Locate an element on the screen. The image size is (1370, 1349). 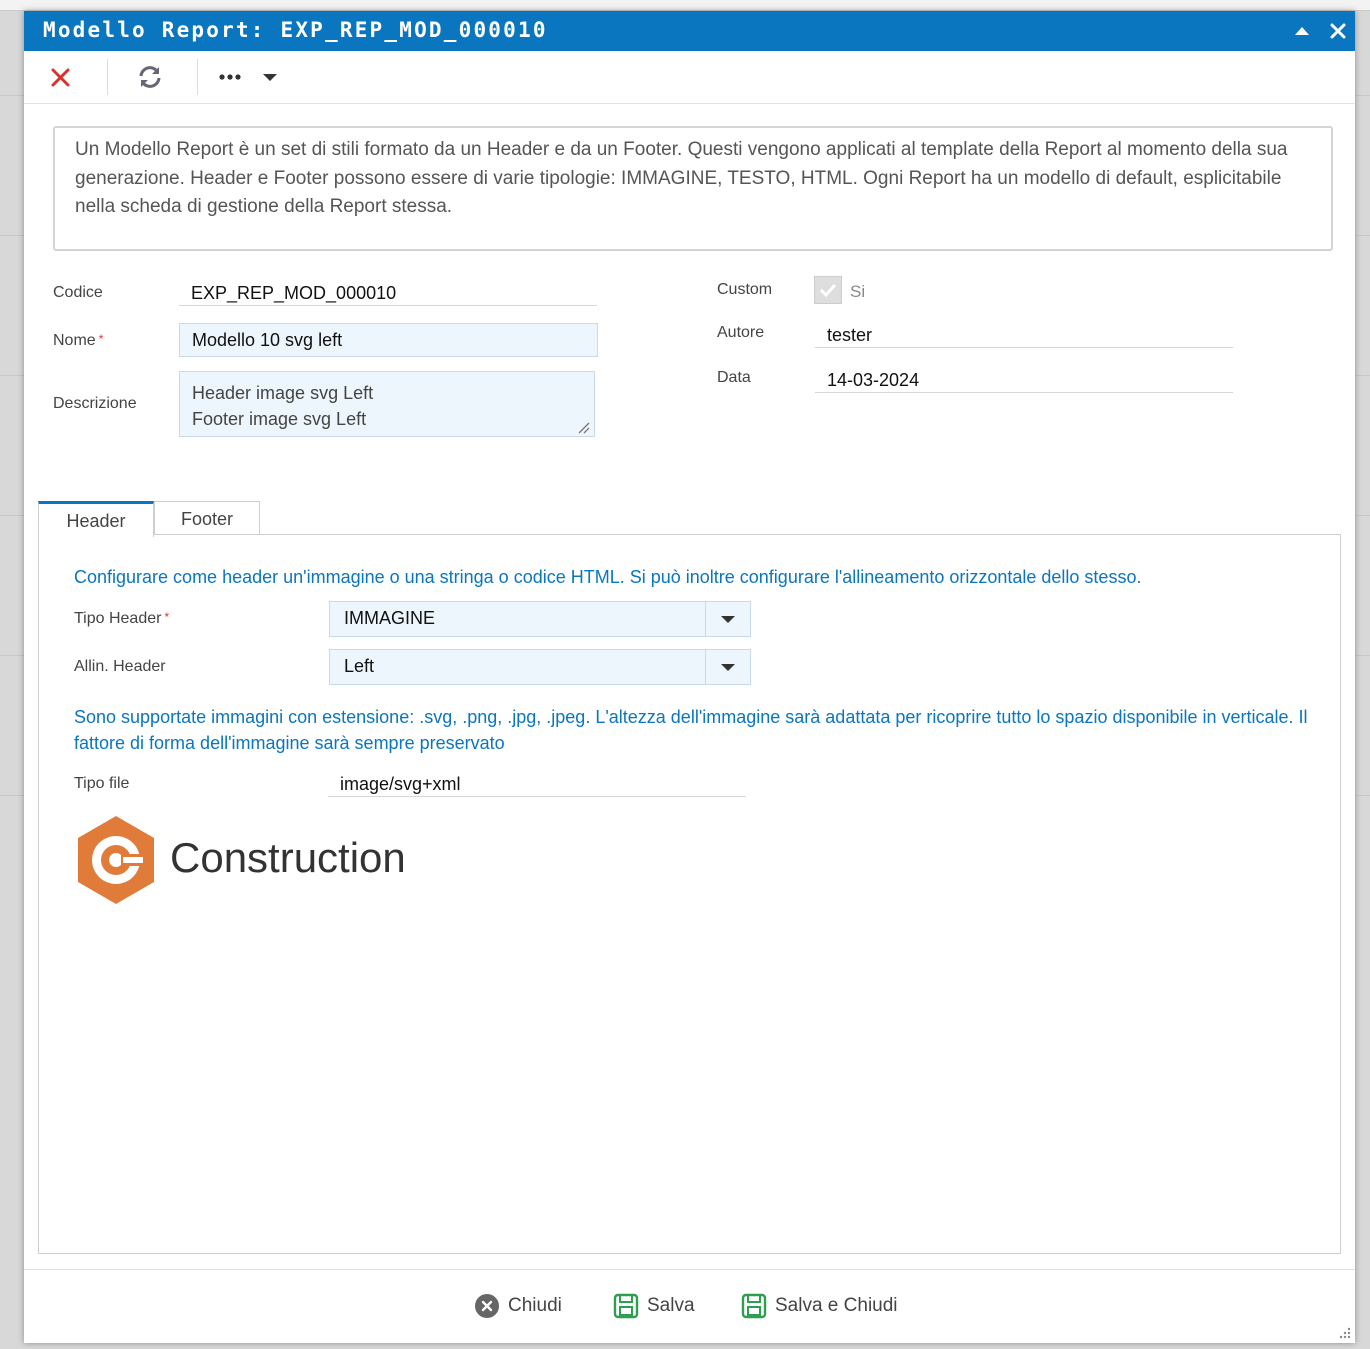
codice-field: EXP_REP_MOD_000010 is located at coordinates (388, 293).